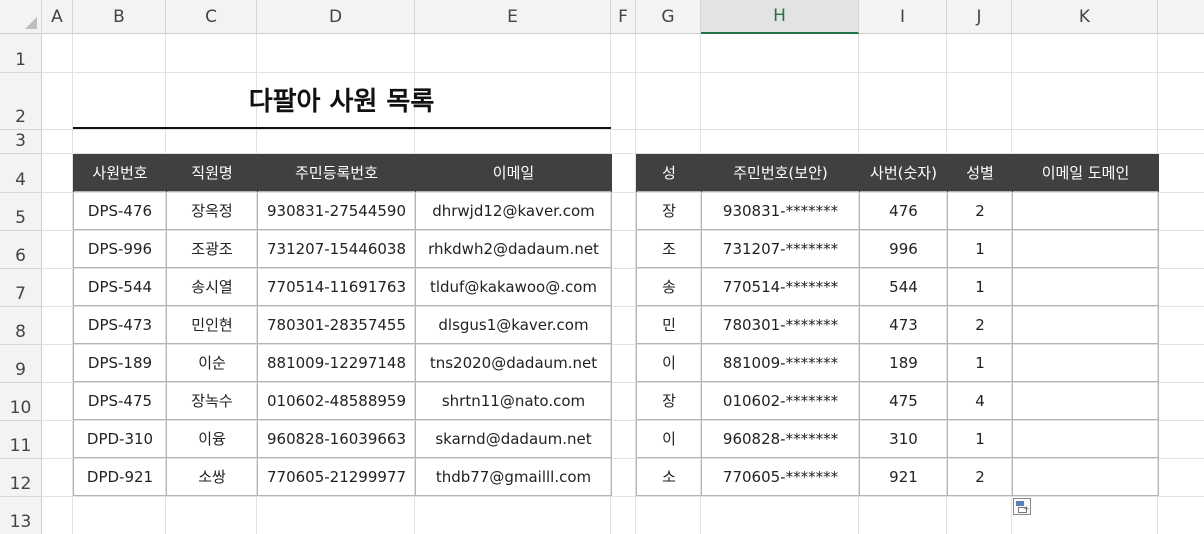  I want to click on sheet-title: 다팔아 사원 목록, so click(341, 99).